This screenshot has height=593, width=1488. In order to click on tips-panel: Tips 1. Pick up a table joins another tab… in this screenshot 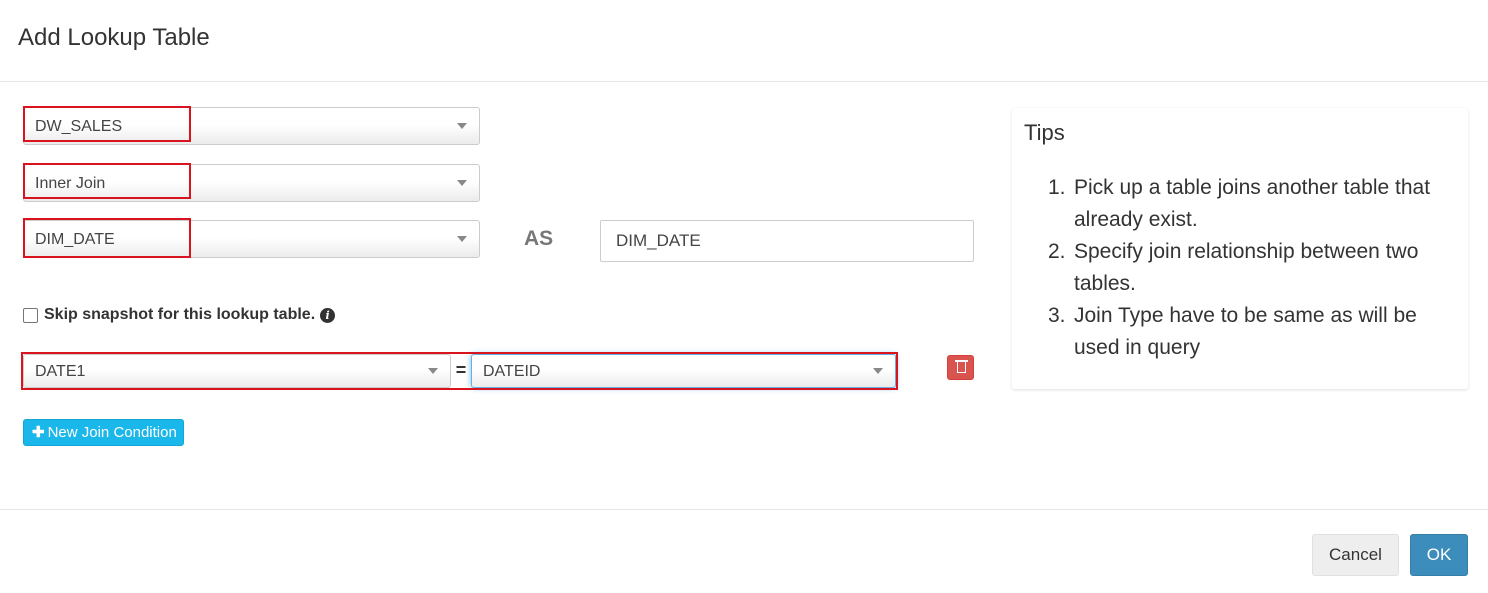, I will do `click(1240, 248)`.